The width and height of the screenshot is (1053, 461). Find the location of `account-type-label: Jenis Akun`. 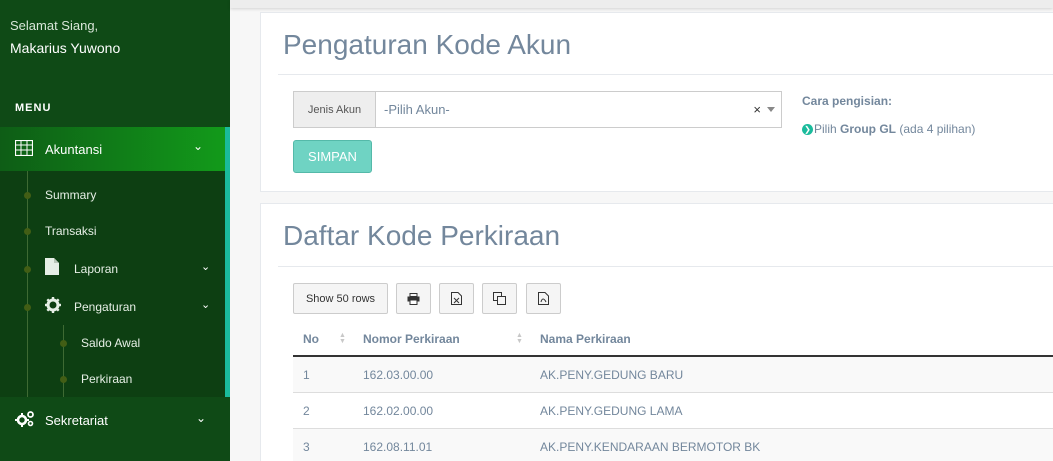

account-type-label: Jenis Akun is located at coordinates (335, 109).